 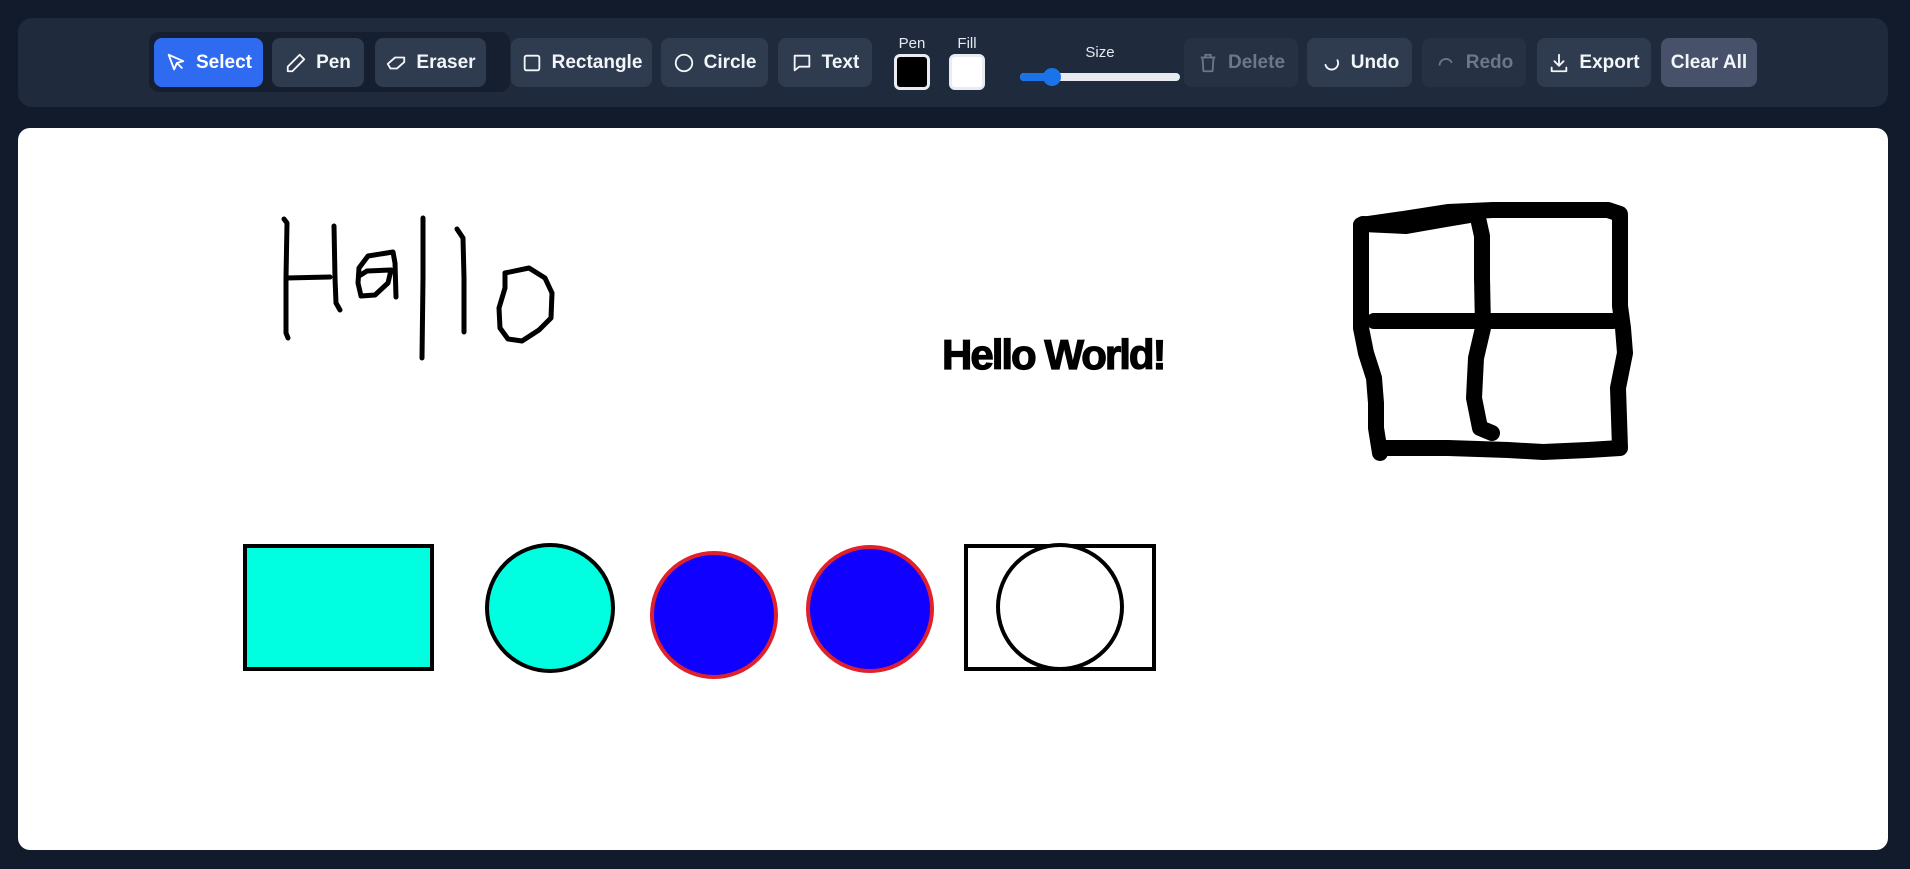 I want to click on clear-all-label: Clear All, so click(x=1709, y=62).